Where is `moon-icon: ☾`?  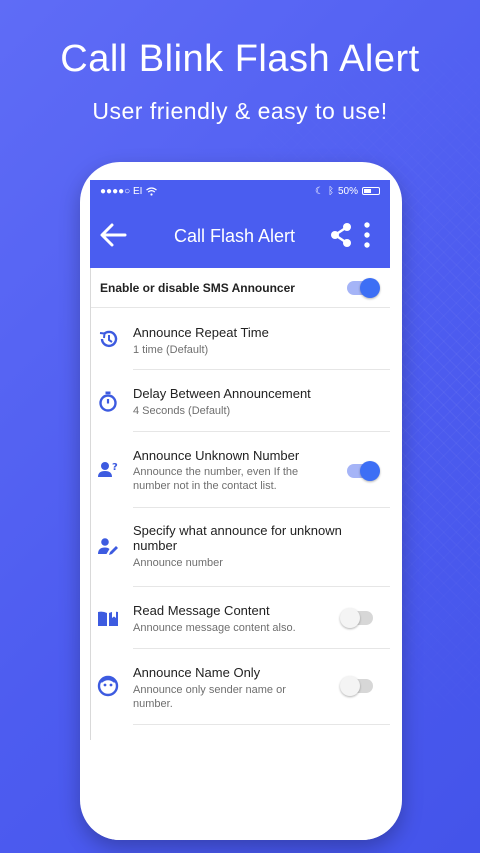 moon-icon: ☾ is located at coordinates (319, 191).